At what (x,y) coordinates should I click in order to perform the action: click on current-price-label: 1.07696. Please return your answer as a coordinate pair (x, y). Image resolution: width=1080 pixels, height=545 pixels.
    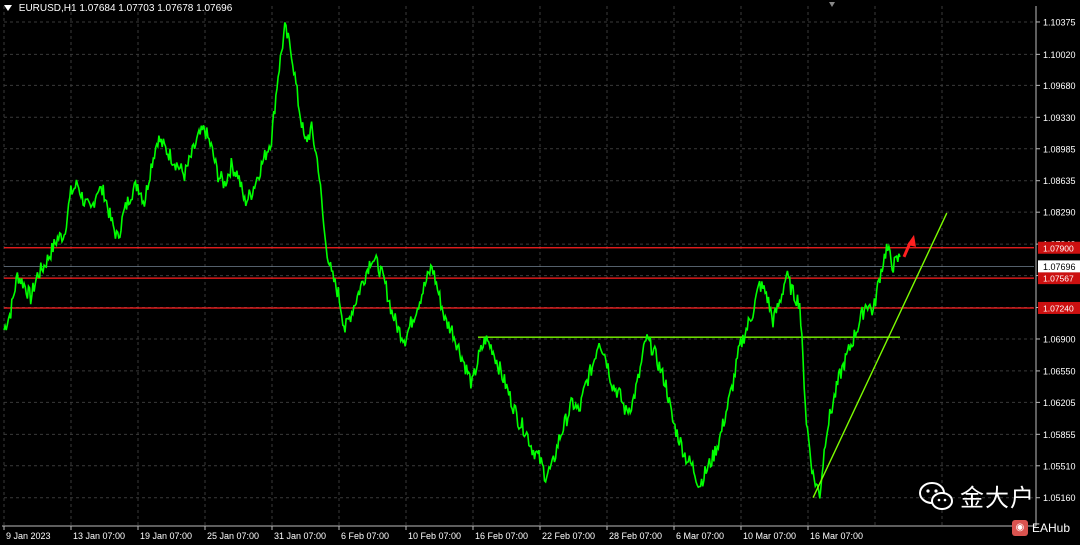
    Looking at the image, I should click on (1059, 267).